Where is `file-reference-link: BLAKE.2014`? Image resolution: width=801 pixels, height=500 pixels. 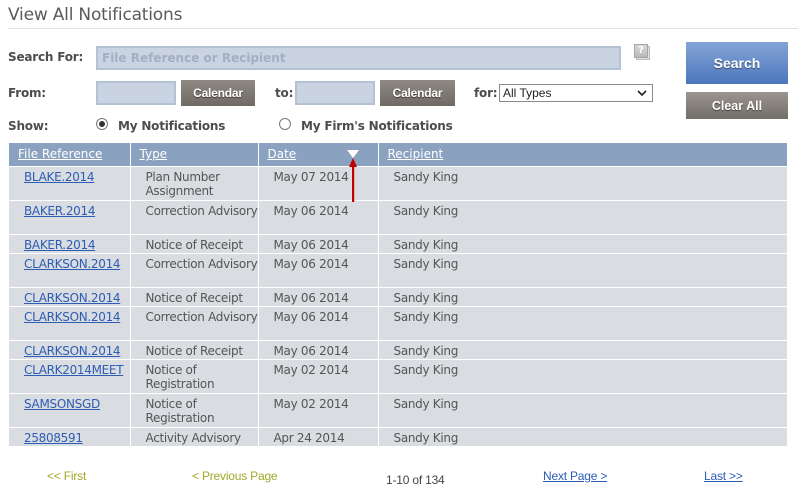 file-reference-link: BLAKE.2014 is located at coordinates (59, 177).